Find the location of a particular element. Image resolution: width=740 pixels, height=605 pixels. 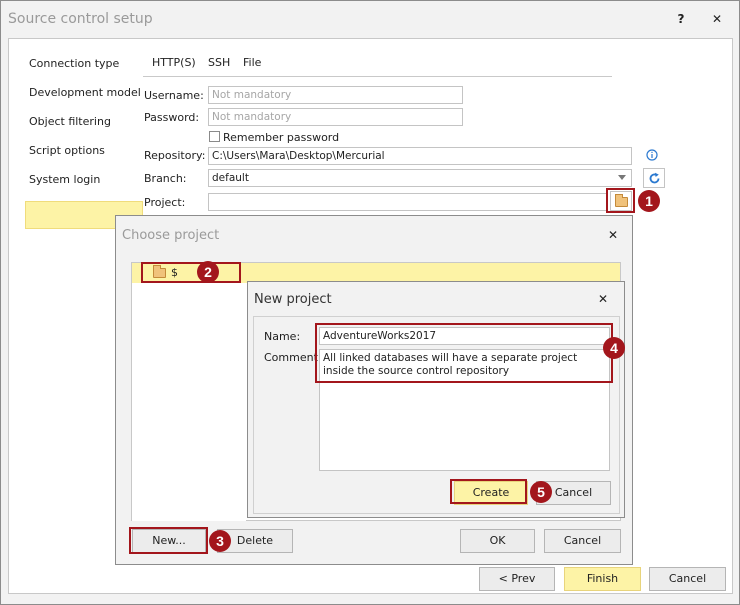

repository-input: C:\Users\Mara\Desktop\Mercurial is located at coordinates (420, 156).